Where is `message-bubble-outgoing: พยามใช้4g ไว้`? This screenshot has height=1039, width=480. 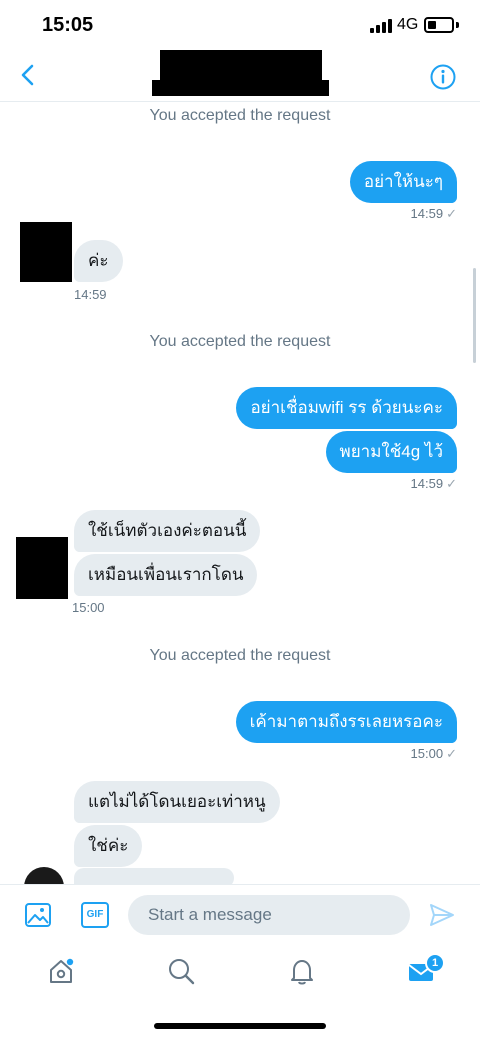
message-bubble-outgoing: พยามใช้4g ไว้ is located at coordinates (391, 452).